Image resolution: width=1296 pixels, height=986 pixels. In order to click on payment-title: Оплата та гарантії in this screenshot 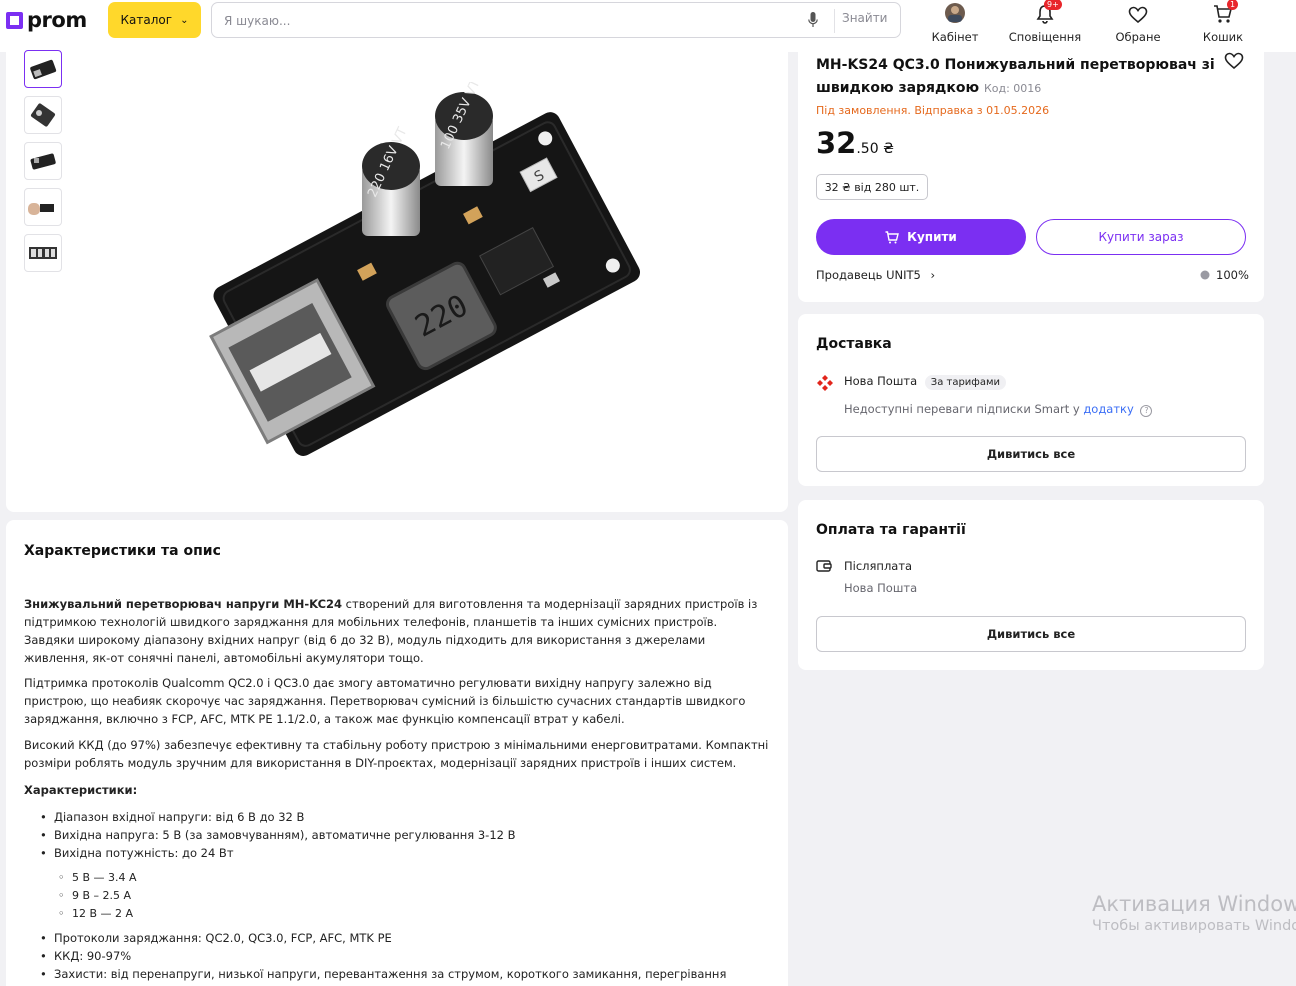, I will do `click(891, 530)`.